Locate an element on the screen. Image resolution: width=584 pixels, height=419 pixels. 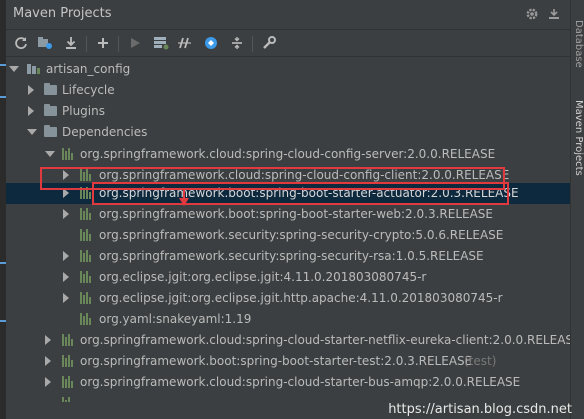
execute-goal-icon is located at coordinates (161, 43).